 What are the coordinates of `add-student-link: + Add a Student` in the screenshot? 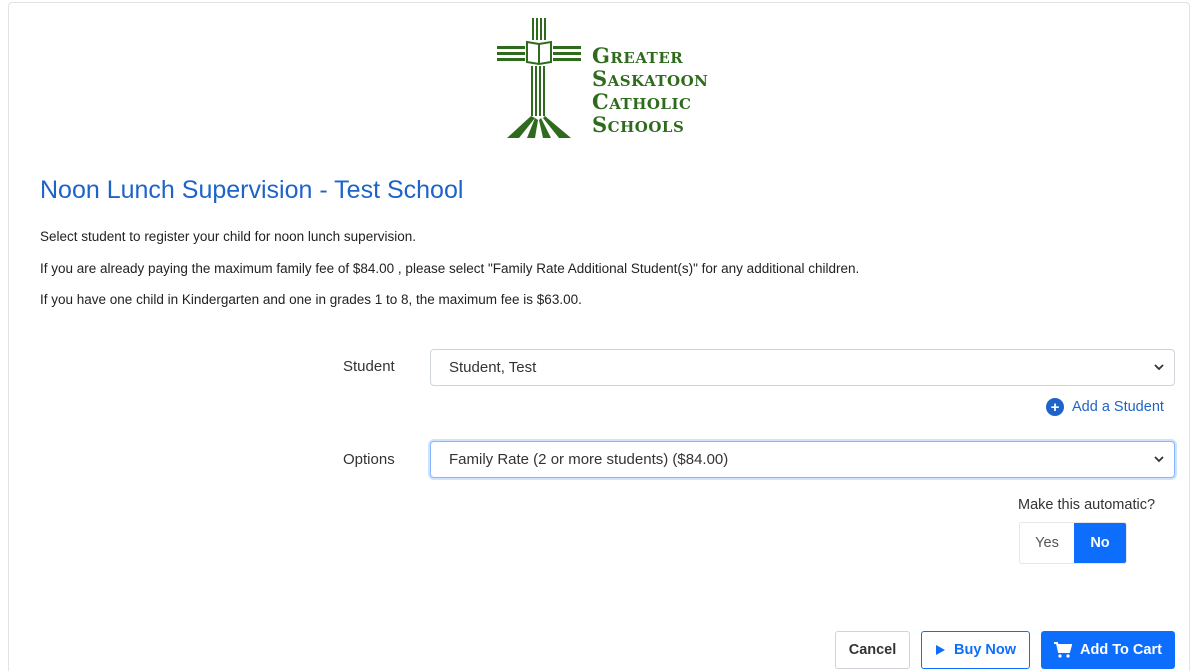 It's located at (1105, 407).